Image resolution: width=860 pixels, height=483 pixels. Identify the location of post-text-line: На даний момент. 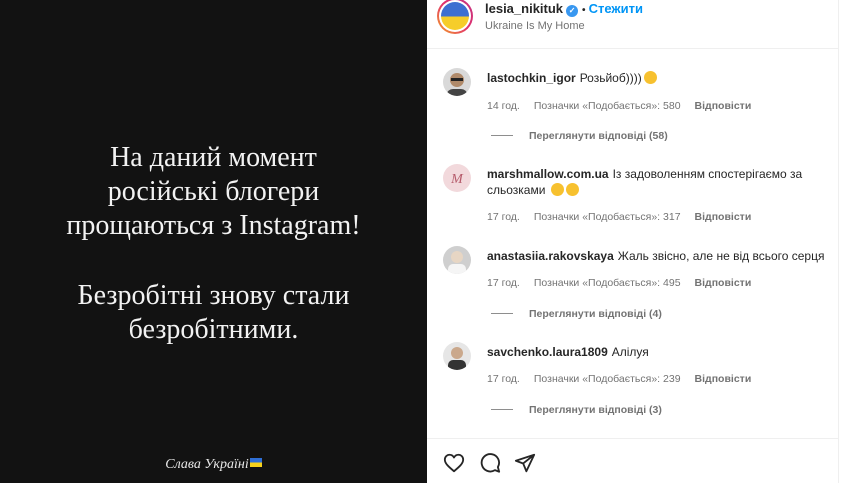
(213, 157).